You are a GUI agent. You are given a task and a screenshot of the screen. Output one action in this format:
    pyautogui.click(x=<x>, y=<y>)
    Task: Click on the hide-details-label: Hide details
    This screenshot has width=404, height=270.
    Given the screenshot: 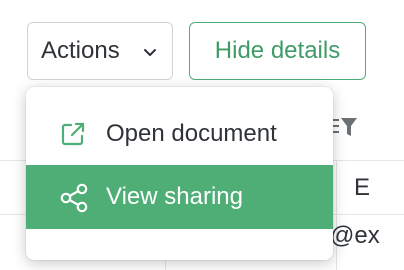 What is the action you would take?
    pyautogui.click(x=277, y=50)
    